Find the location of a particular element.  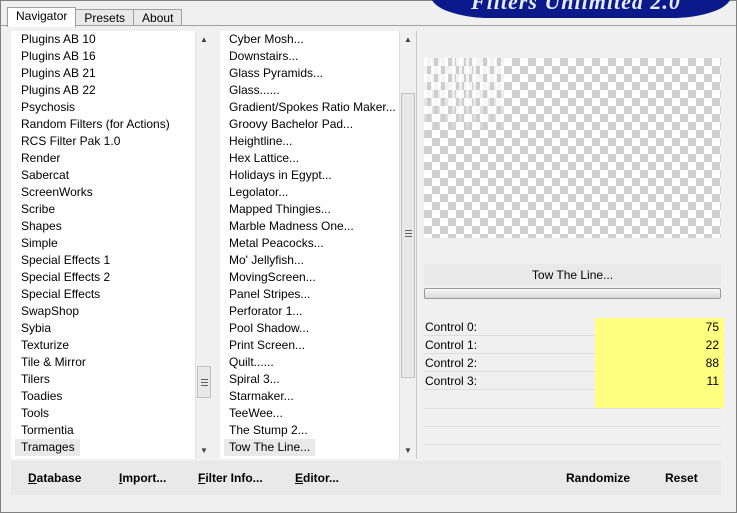

category-item: Sabercat is located at coordinates (92, 175).